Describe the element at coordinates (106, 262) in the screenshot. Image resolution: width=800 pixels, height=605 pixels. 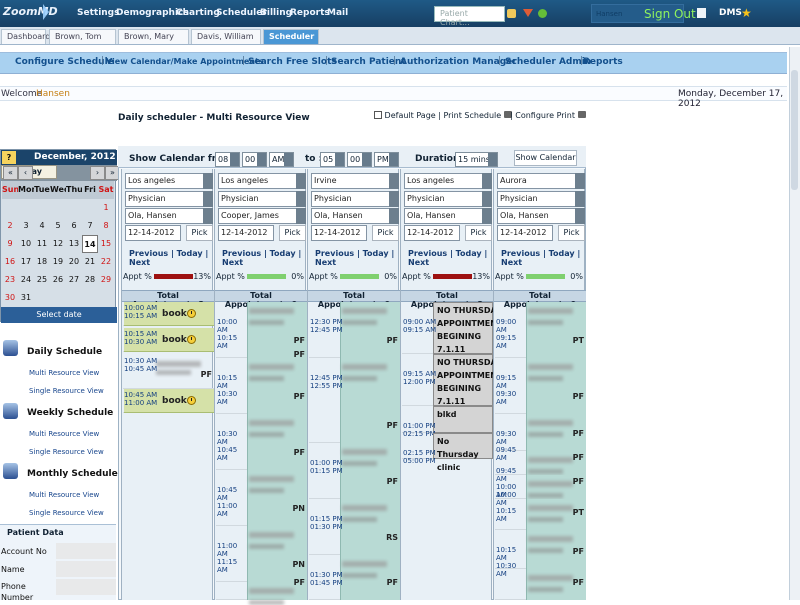
I see `calendar-day-22: 22` at that location.